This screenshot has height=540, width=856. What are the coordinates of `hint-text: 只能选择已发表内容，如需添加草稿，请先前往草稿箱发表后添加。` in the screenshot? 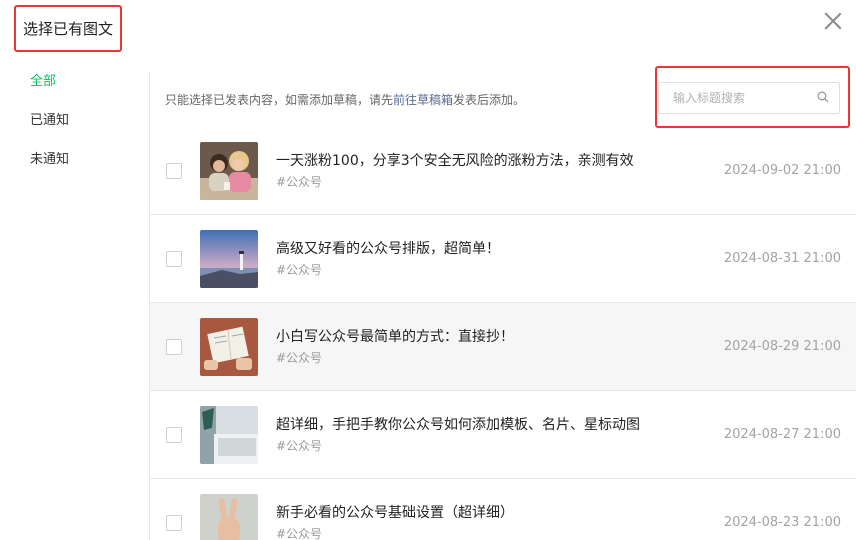 It's located at (345, 99).